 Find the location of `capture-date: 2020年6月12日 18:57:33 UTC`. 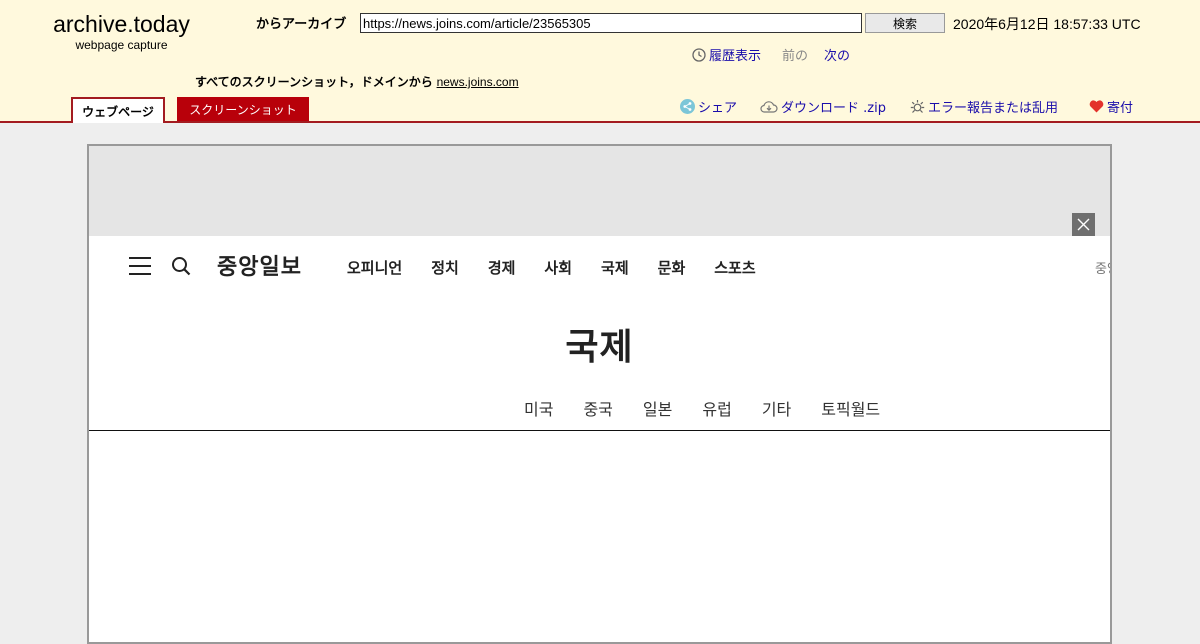

capture-date: 2020年6月12日 18:57:33 UTC is located at coordinates (1047, 24).